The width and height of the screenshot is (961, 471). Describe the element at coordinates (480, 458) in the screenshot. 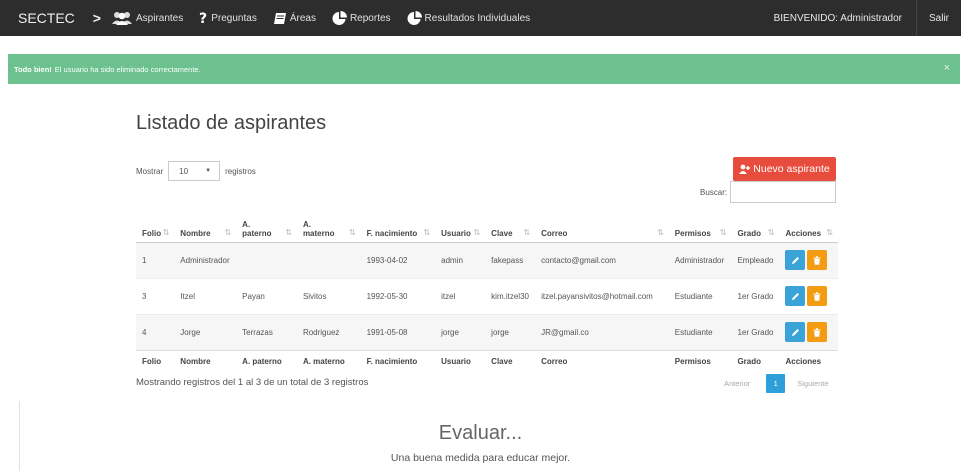

I see `footer-subtitle: Una buena medida para educar mejor.` at that location.